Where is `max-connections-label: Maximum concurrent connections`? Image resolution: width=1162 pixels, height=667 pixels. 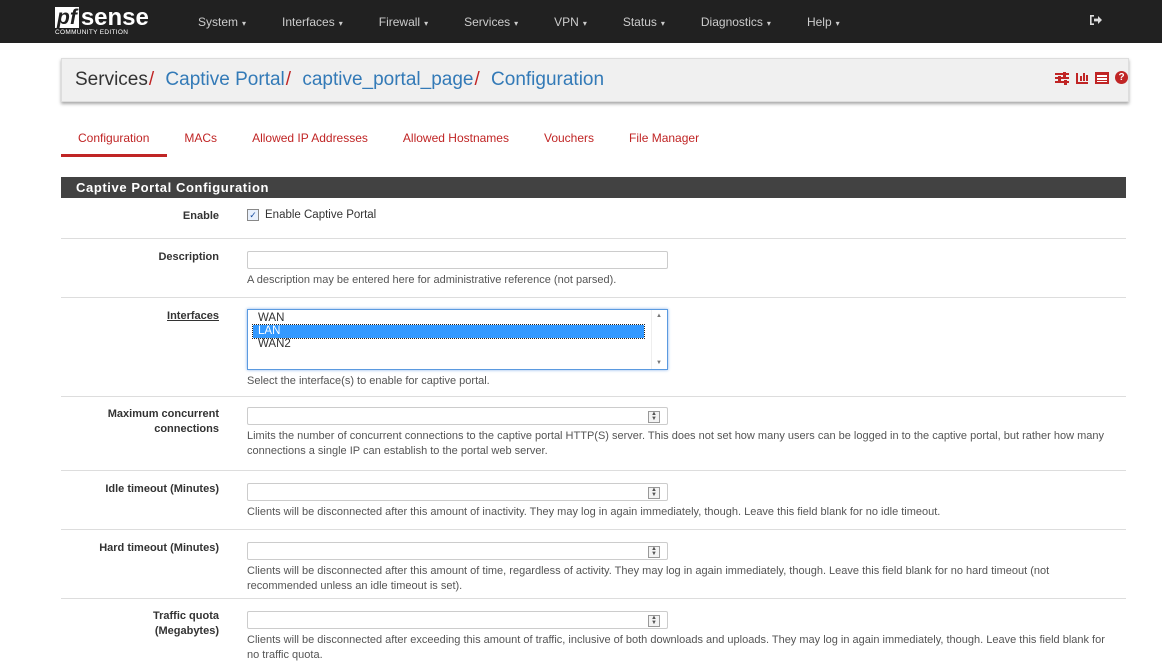 max-connections-label: Maximum concurrent connections is located at coordinates (163, 421).